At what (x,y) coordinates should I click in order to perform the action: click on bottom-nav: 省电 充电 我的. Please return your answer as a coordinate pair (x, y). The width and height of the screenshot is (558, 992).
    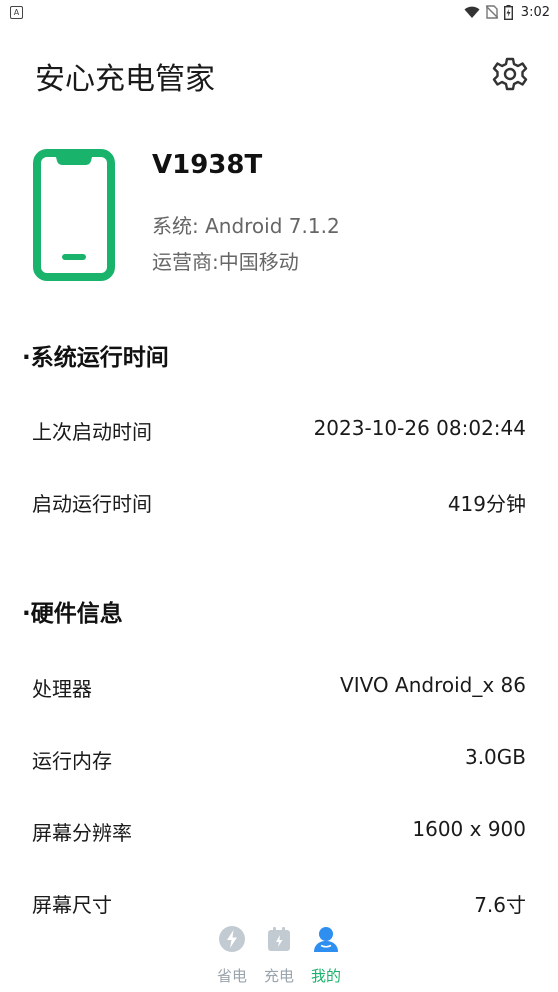
    Looking at the image, I should click on (279, 958).